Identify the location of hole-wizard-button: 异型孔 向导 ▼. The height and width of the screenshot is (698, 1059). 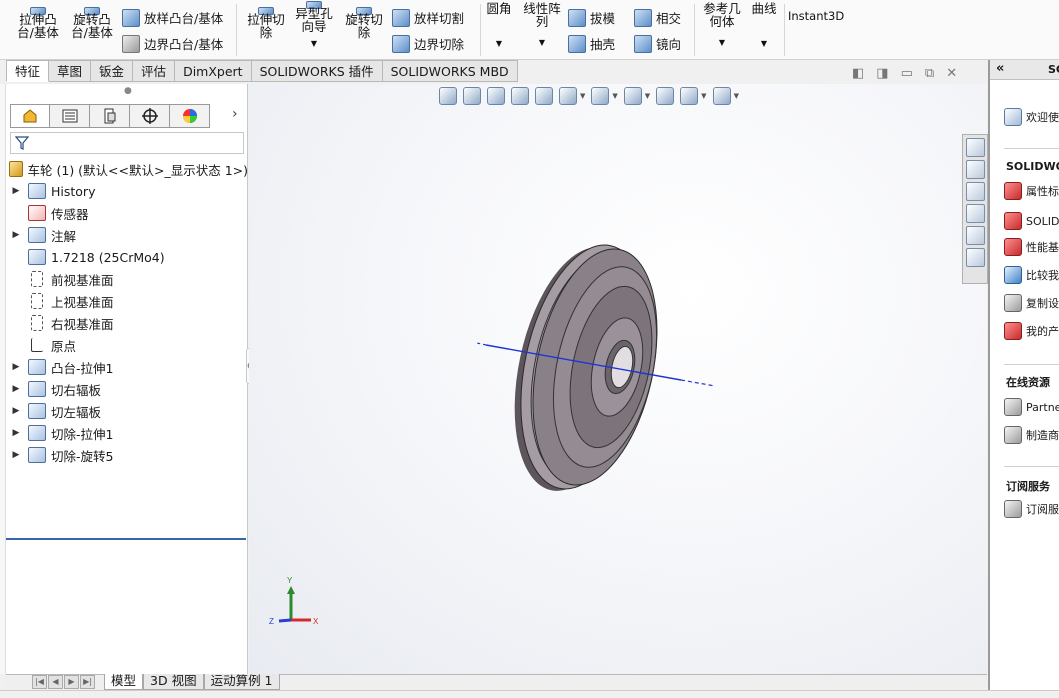
(314, 25).